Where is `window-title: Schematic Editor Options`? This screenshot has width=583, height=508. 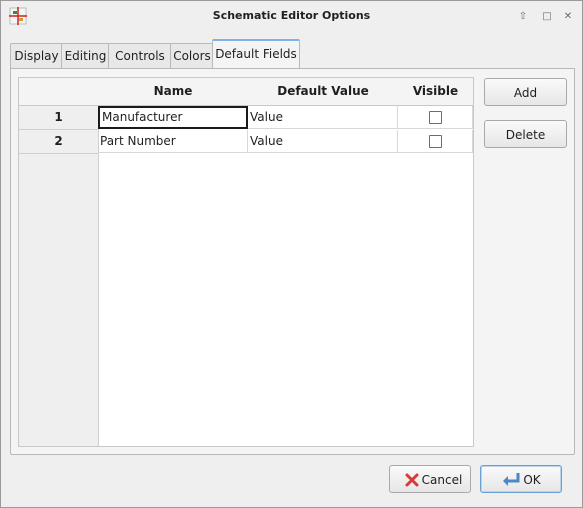 window-title: Schematic Editor Options is located at coordinates (291, 15).